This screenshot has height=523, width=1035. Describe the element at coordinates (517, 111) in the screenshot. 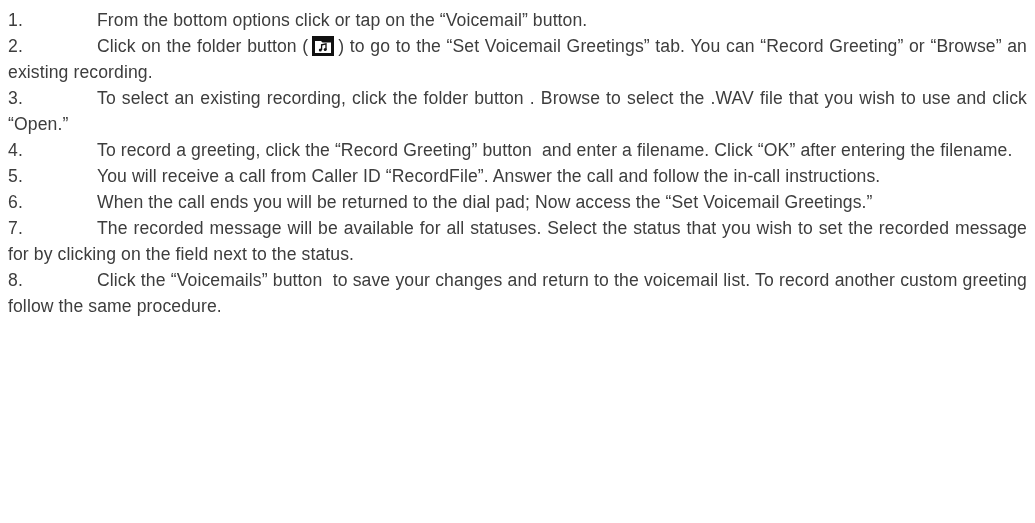

I see `step-text: 3. To select an existing recording, click the folder button . Browse to select the .WAV file that you wish to use and click “Open.”` at that location.